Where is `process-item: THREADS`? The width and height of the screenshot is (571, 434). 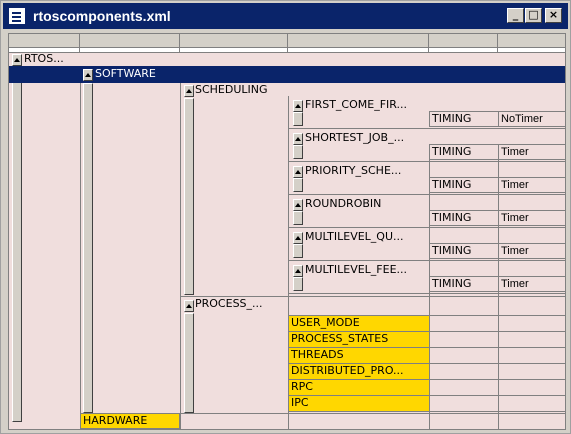 process-item: THREADS is located at coordinates (359, 355).